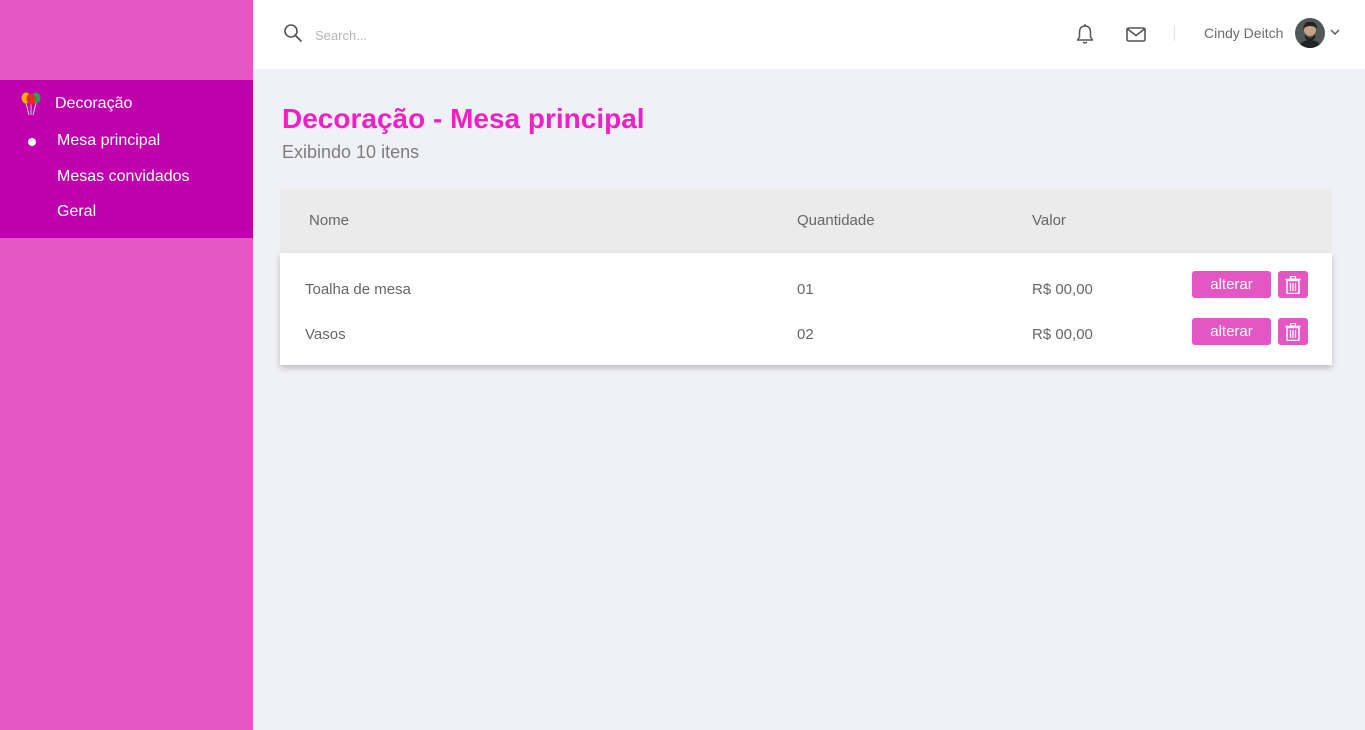 Image resolution: width=1365 pixels, height=730 pixels. I want to click on page-title-category: Decoração, so click(354, 118).